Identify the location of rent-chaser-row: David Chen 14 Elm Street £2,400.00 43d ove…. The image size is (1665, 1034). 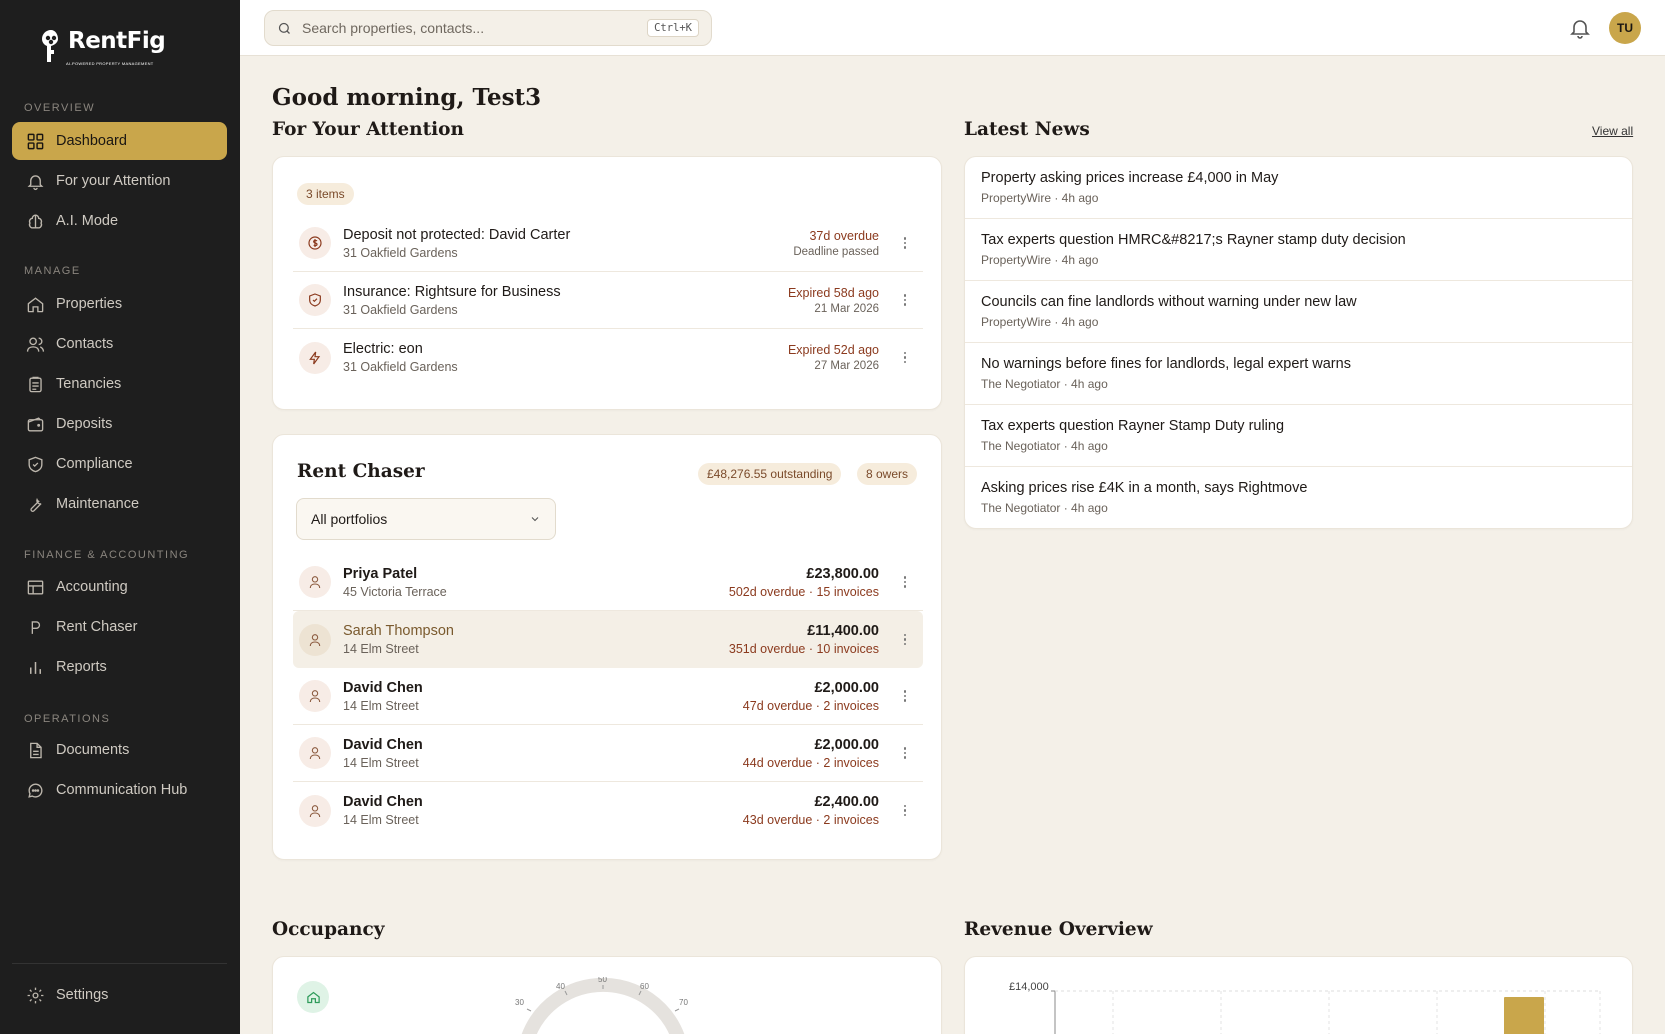
(608, 810).